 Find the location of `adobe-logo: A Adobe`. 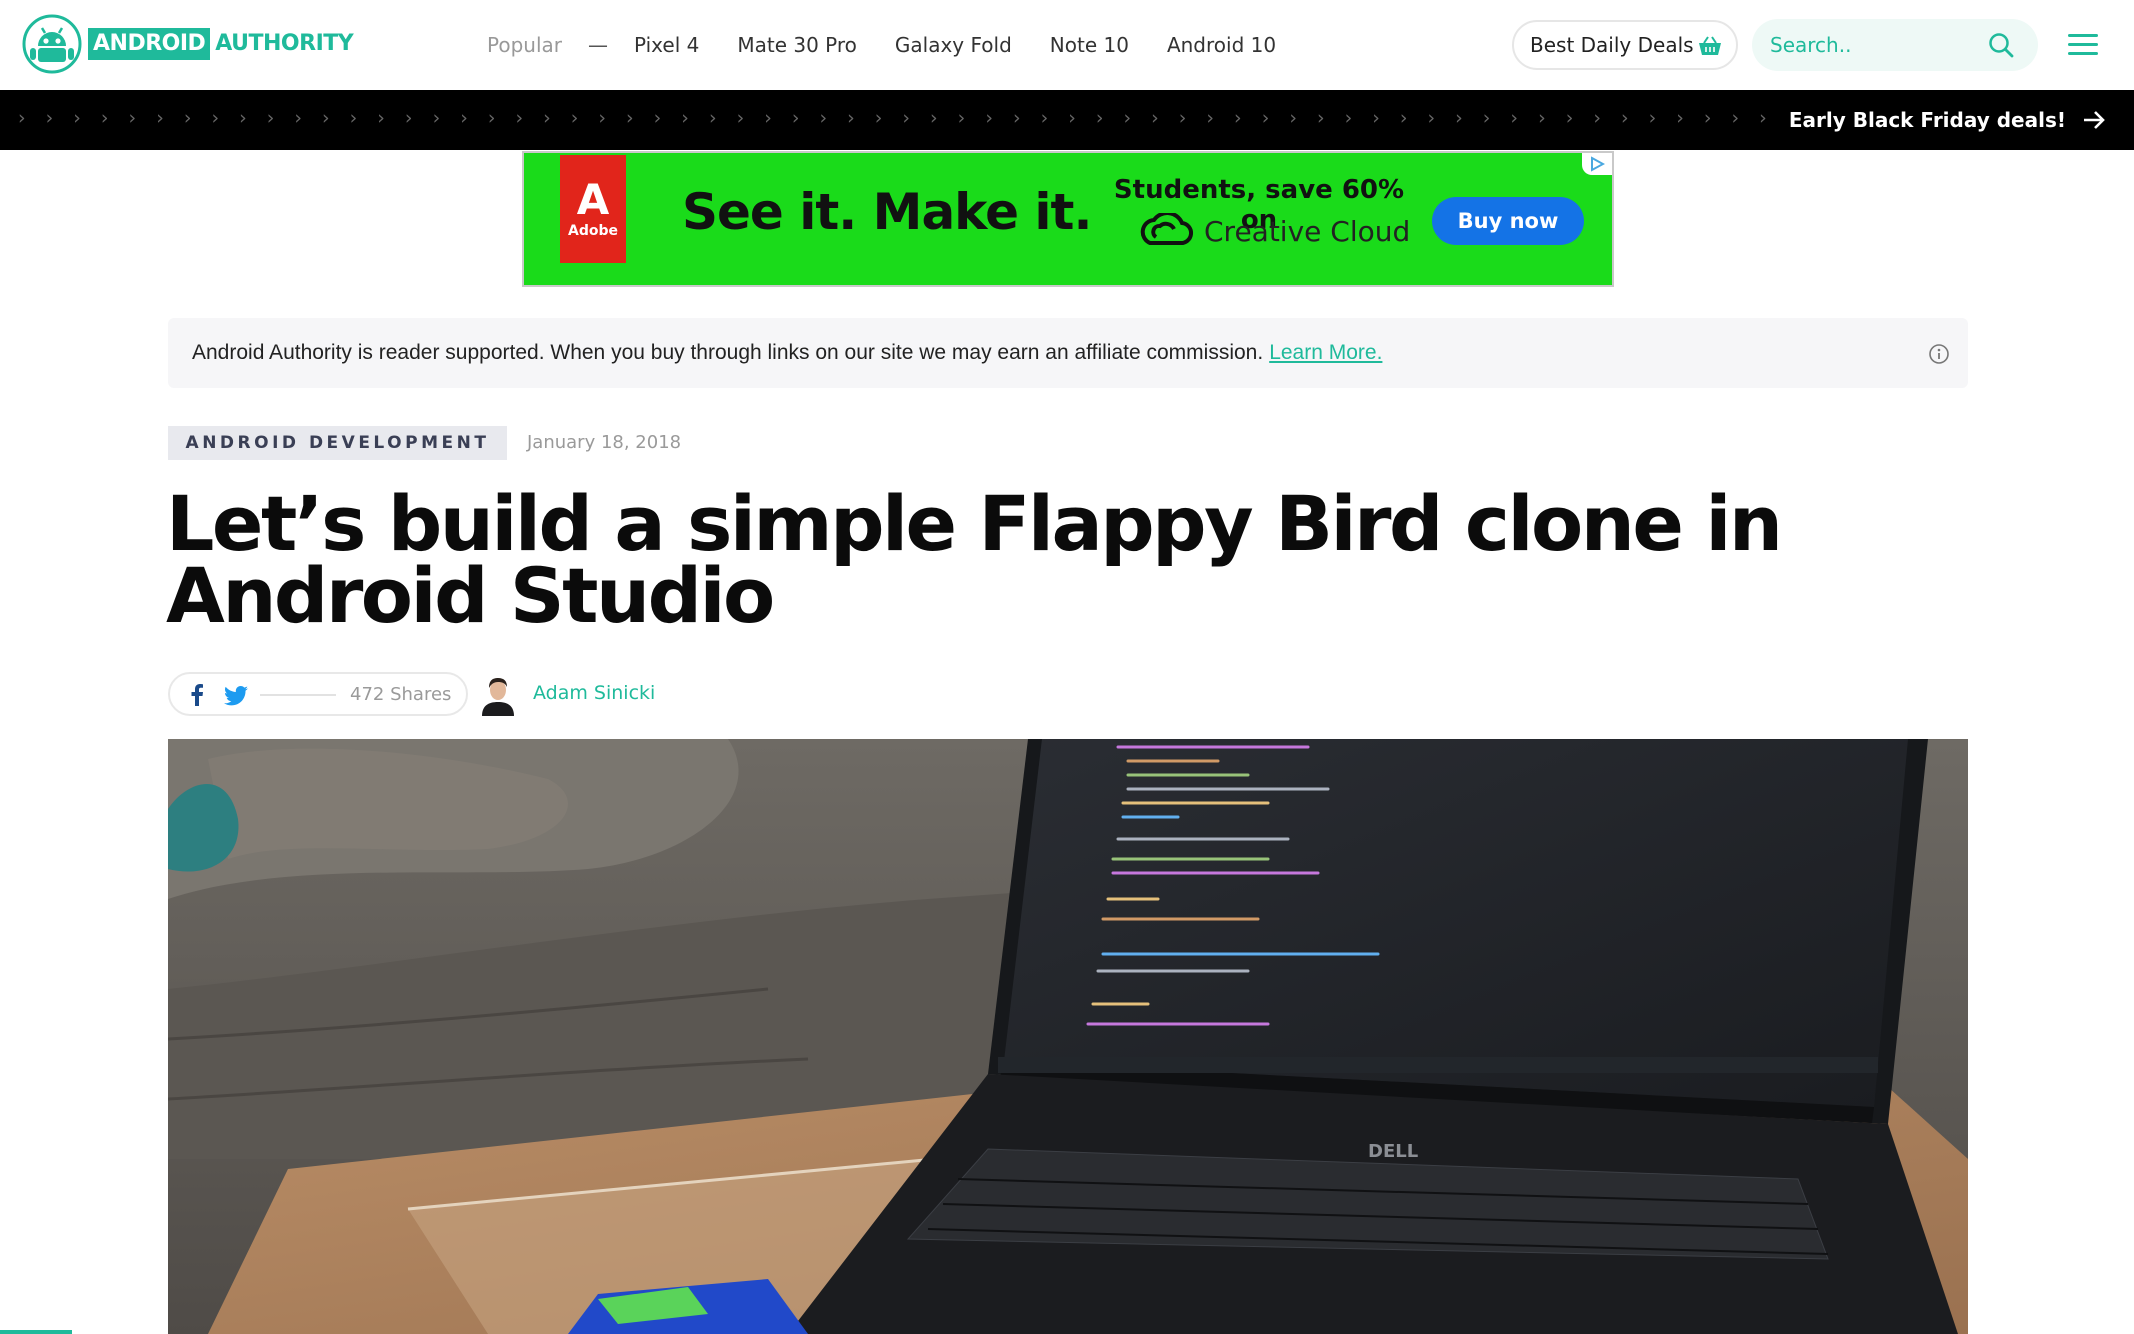

adobe-logo: A Adobe is located at coordinates (593, 209).